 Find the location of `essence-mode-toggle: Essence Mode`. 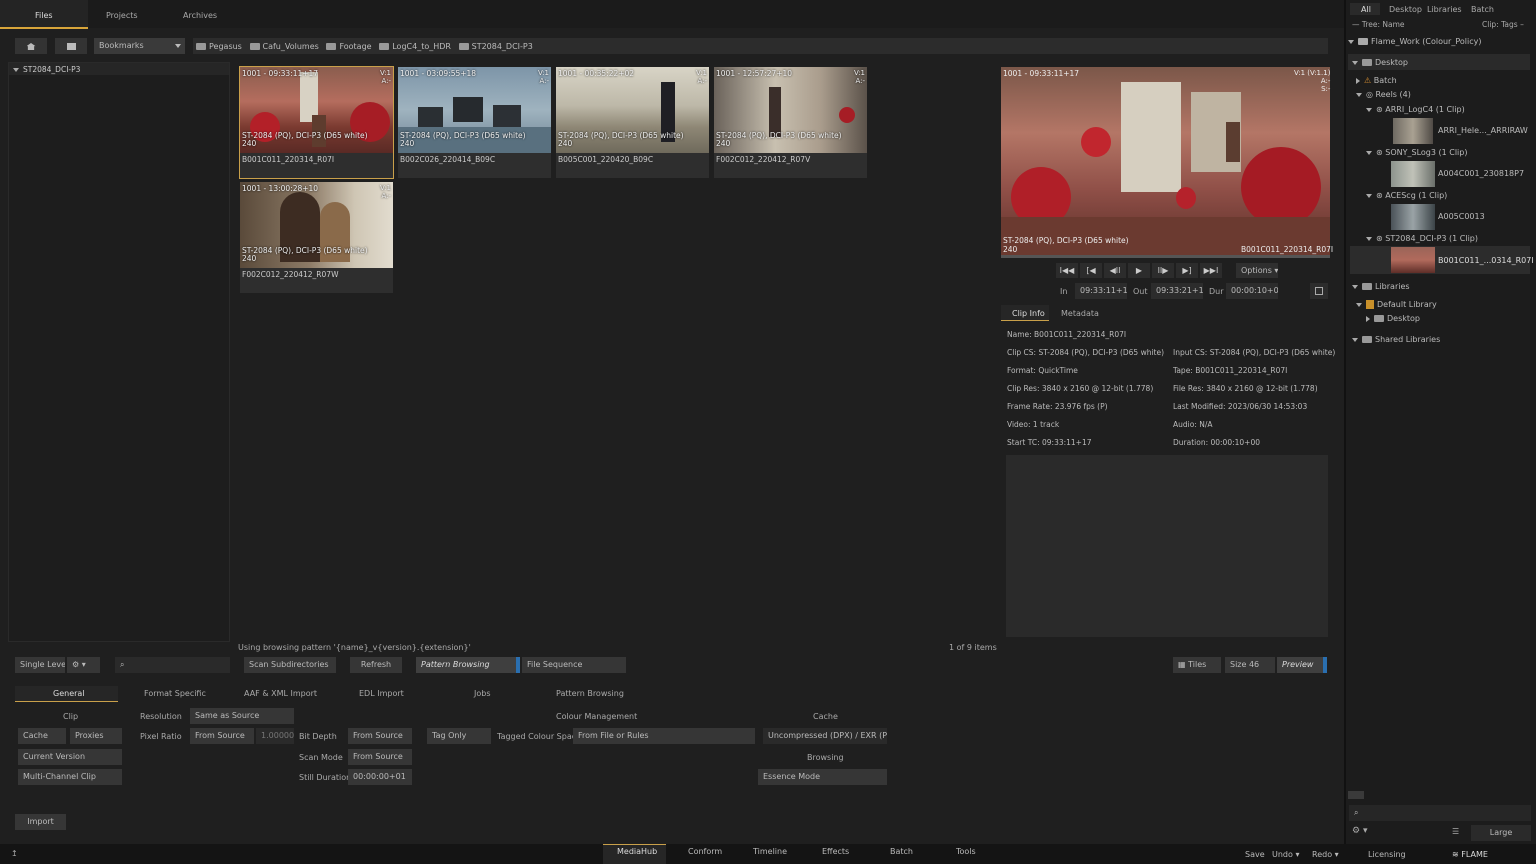

essence-mode-toggle: Essence Mode is located at coordinates (822, 777).